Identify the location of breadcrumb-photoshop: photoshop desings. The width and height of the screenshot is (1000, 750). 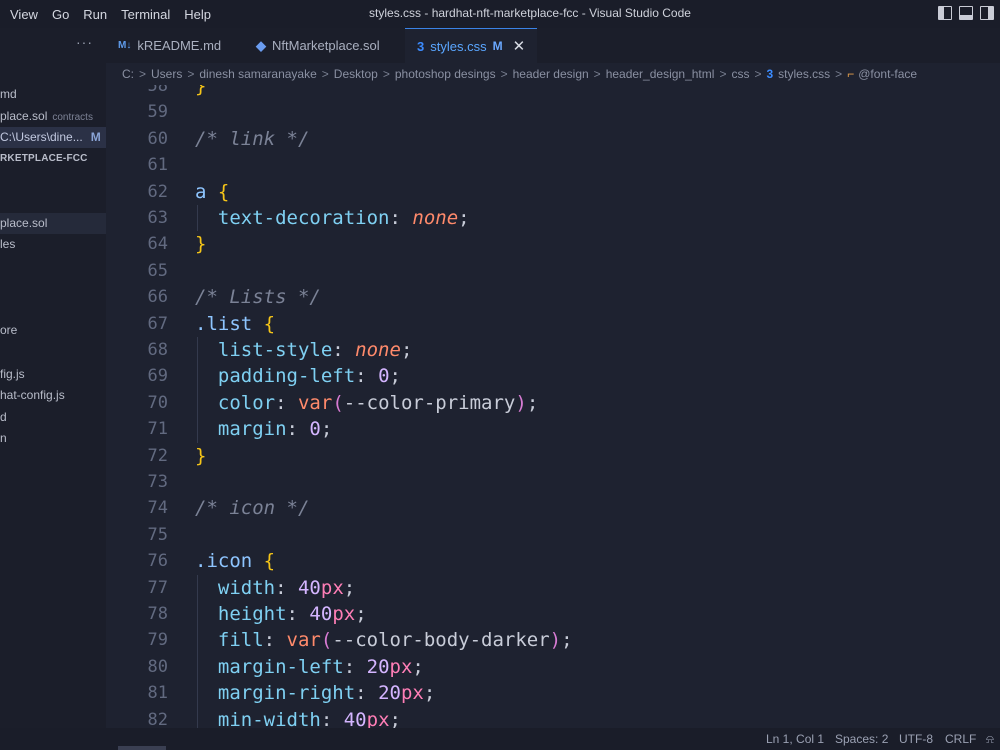
(445, 74).